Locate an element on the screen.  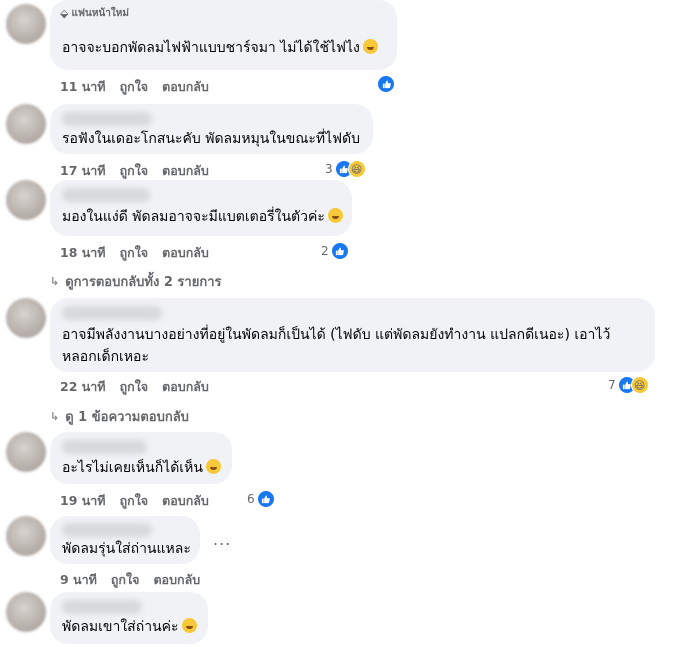
reaction-summary is located at coordinates (386, 84).